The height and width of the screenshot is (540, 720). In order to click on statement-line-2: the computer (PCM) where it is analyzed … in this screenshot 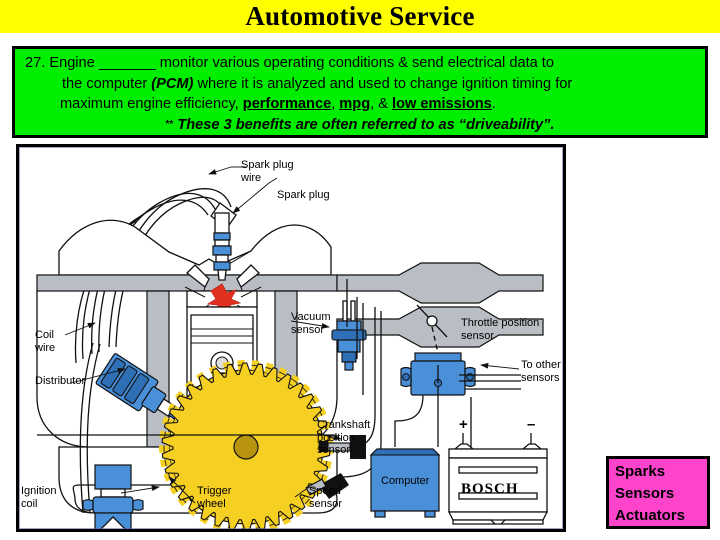, I will do `click(360, 84)`.